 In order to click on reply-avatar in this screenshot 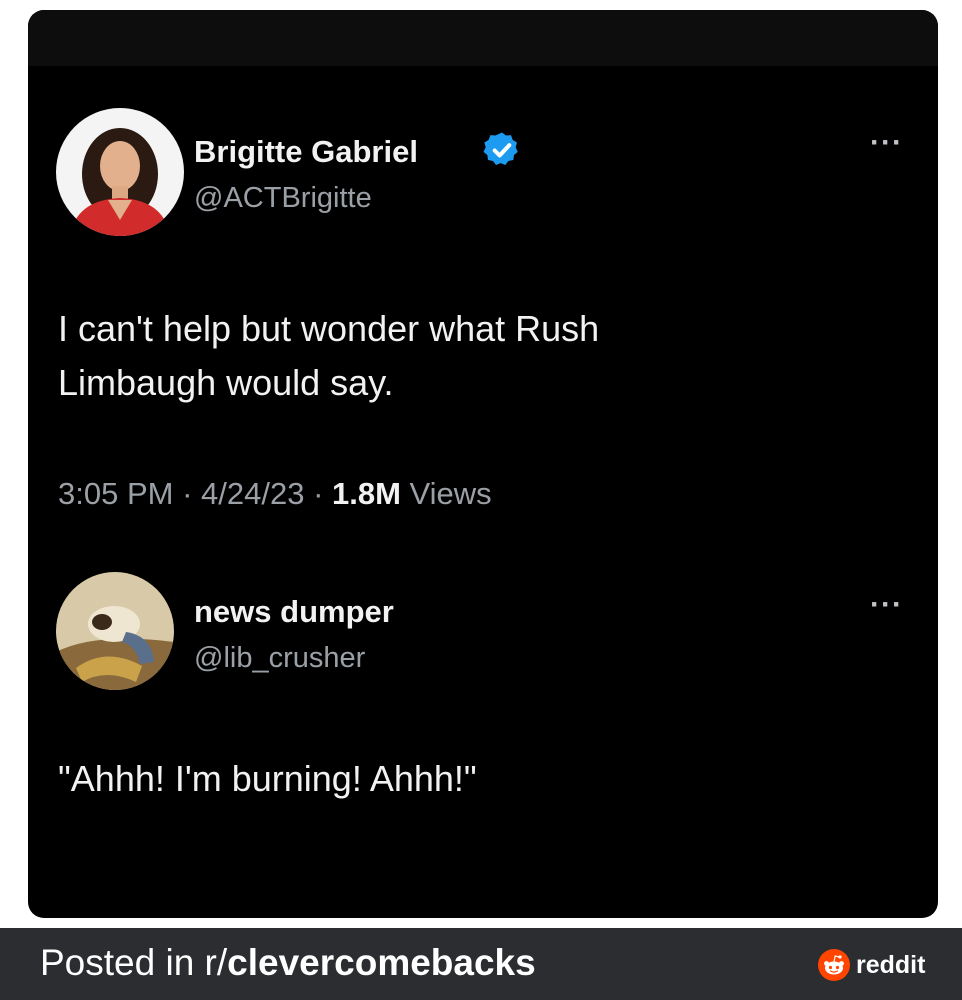, I will do `click(115, 631)`.